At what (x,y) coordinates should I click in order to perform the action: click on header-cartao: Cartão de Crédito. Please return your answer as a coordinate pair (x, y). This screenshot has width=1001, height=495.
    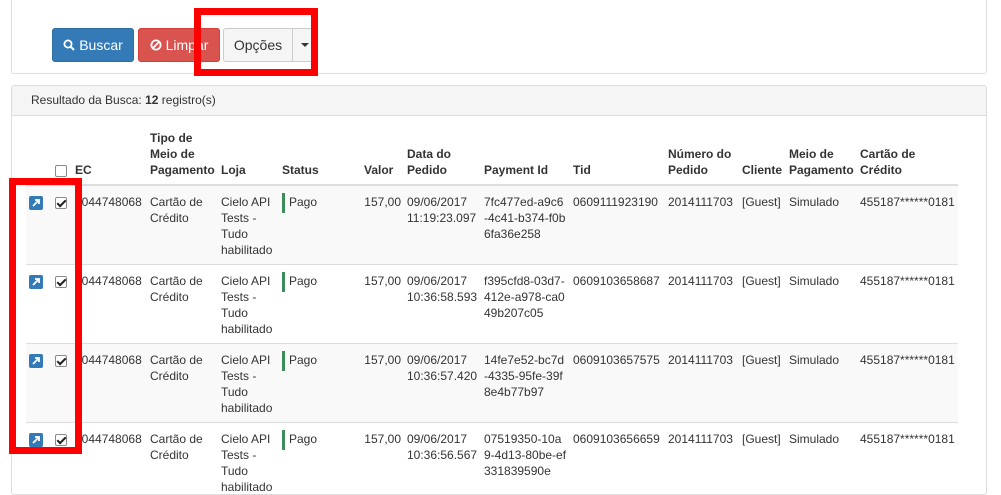
    Looking at the image, I should click on (907, 157).